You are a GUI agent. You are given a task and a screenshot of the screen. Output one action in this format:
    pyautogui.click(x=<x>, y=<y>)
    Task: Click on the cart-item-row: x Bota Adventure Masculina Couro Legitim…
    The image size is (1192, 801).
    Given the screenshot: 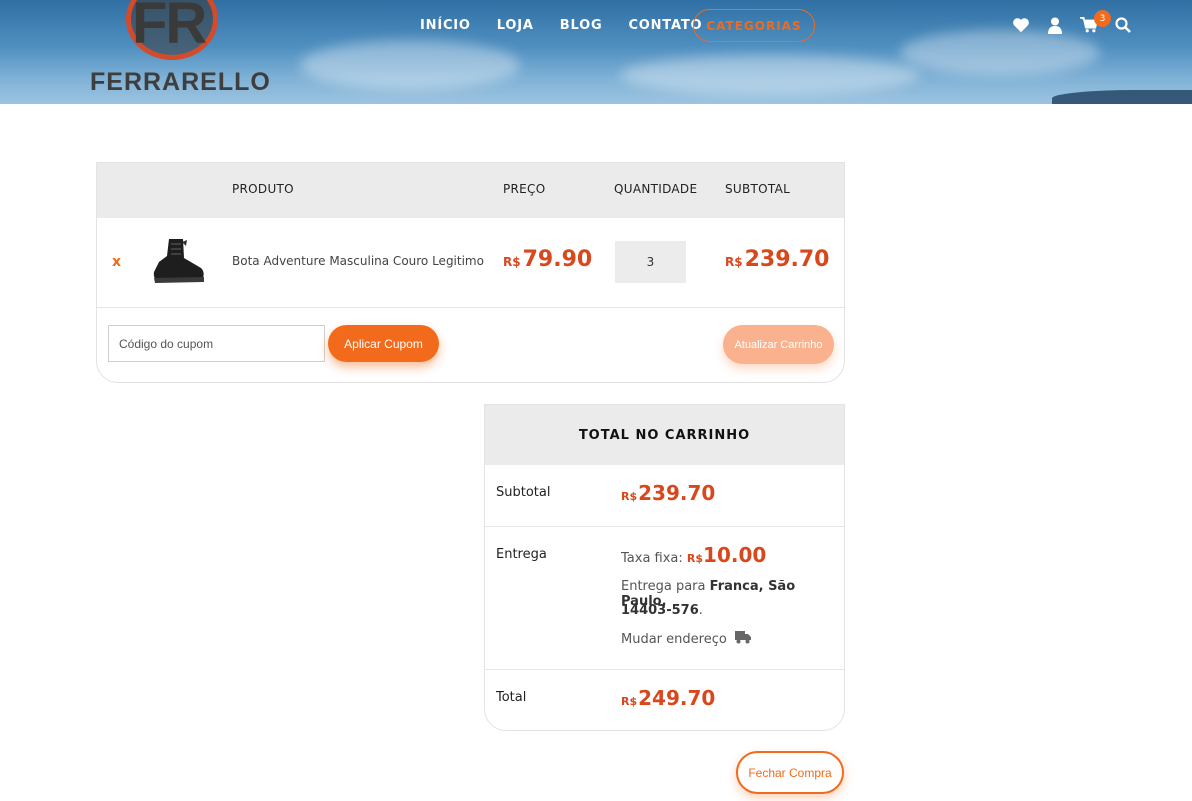 What is the action you would take?
    pyautogui.click(x=470, y=263)
    